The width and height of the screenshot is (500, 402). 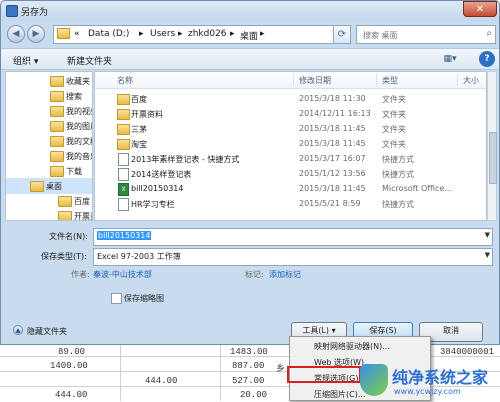 I want to click on tools-label: 工具(L), so click(x=316, y=330).